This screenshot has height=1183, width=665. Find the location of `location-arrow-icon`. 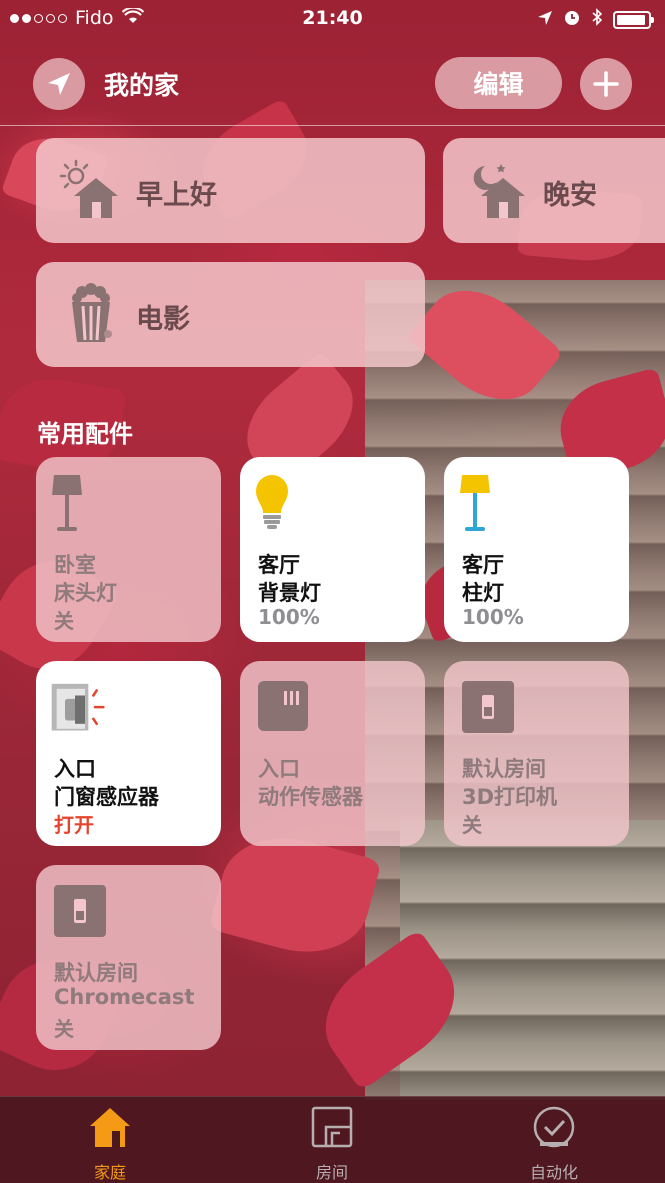

location-arrow-icon is located at coordinates (59, 84).